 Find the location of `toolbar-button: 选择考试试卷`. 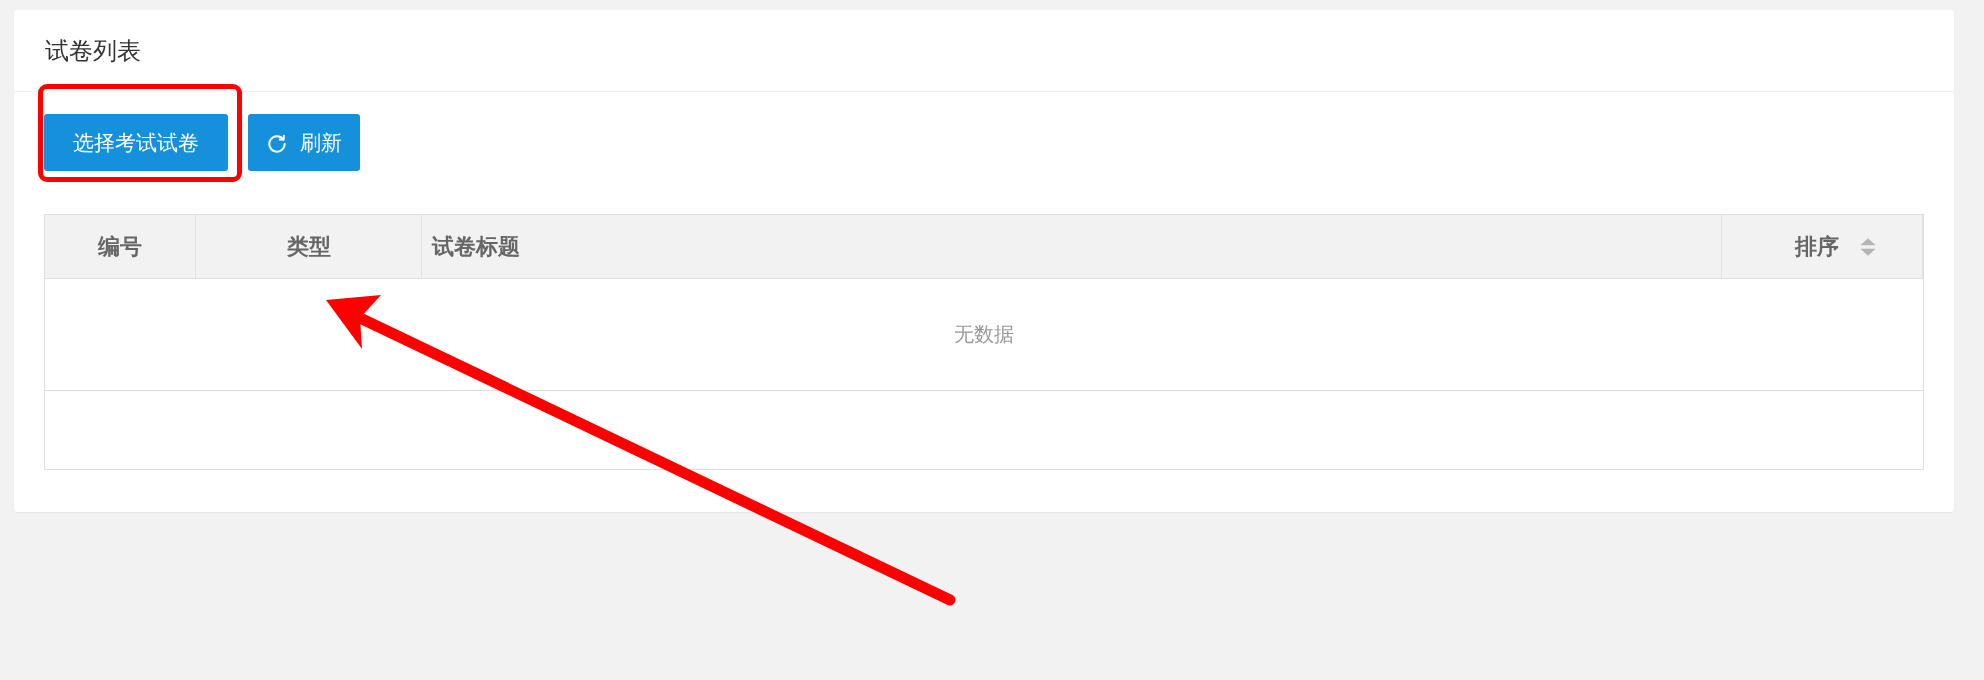

toolbar-button: 选择考试试卷 is located at coordinates (136, 142).